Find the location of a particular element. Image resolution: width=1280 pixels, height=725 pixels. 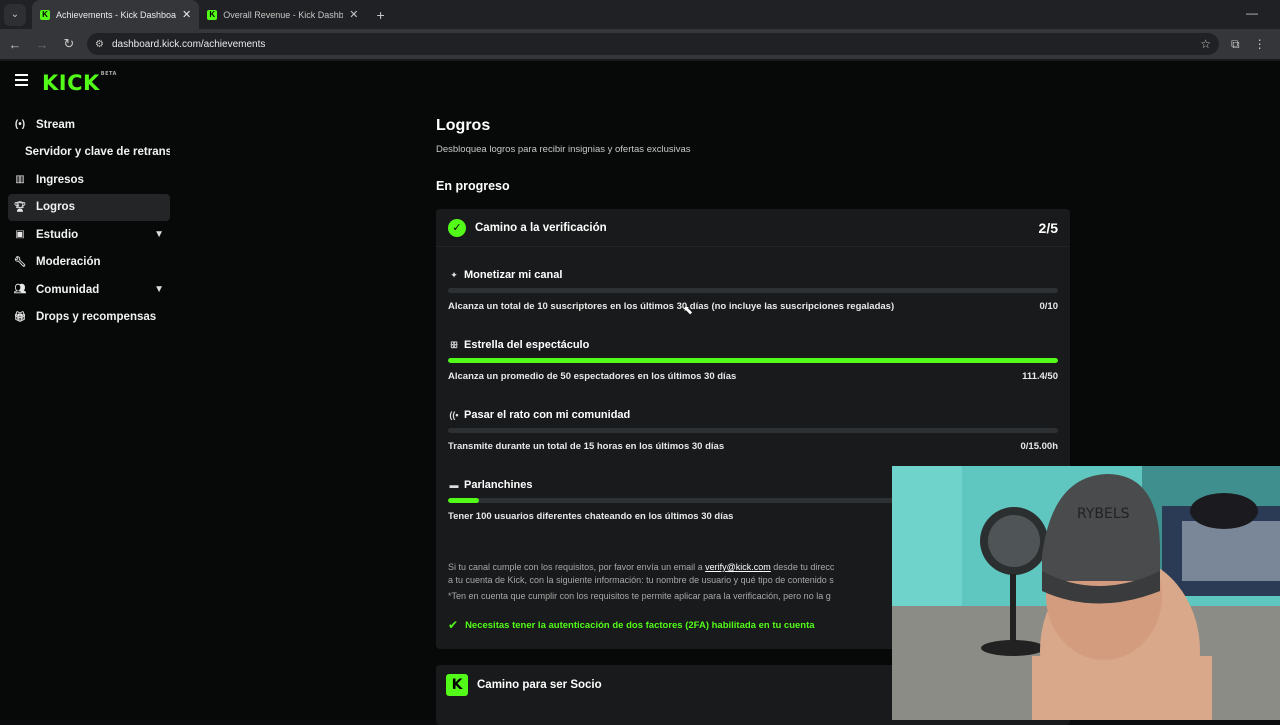

logo-text: KICK is located at coordinates (71, 83).